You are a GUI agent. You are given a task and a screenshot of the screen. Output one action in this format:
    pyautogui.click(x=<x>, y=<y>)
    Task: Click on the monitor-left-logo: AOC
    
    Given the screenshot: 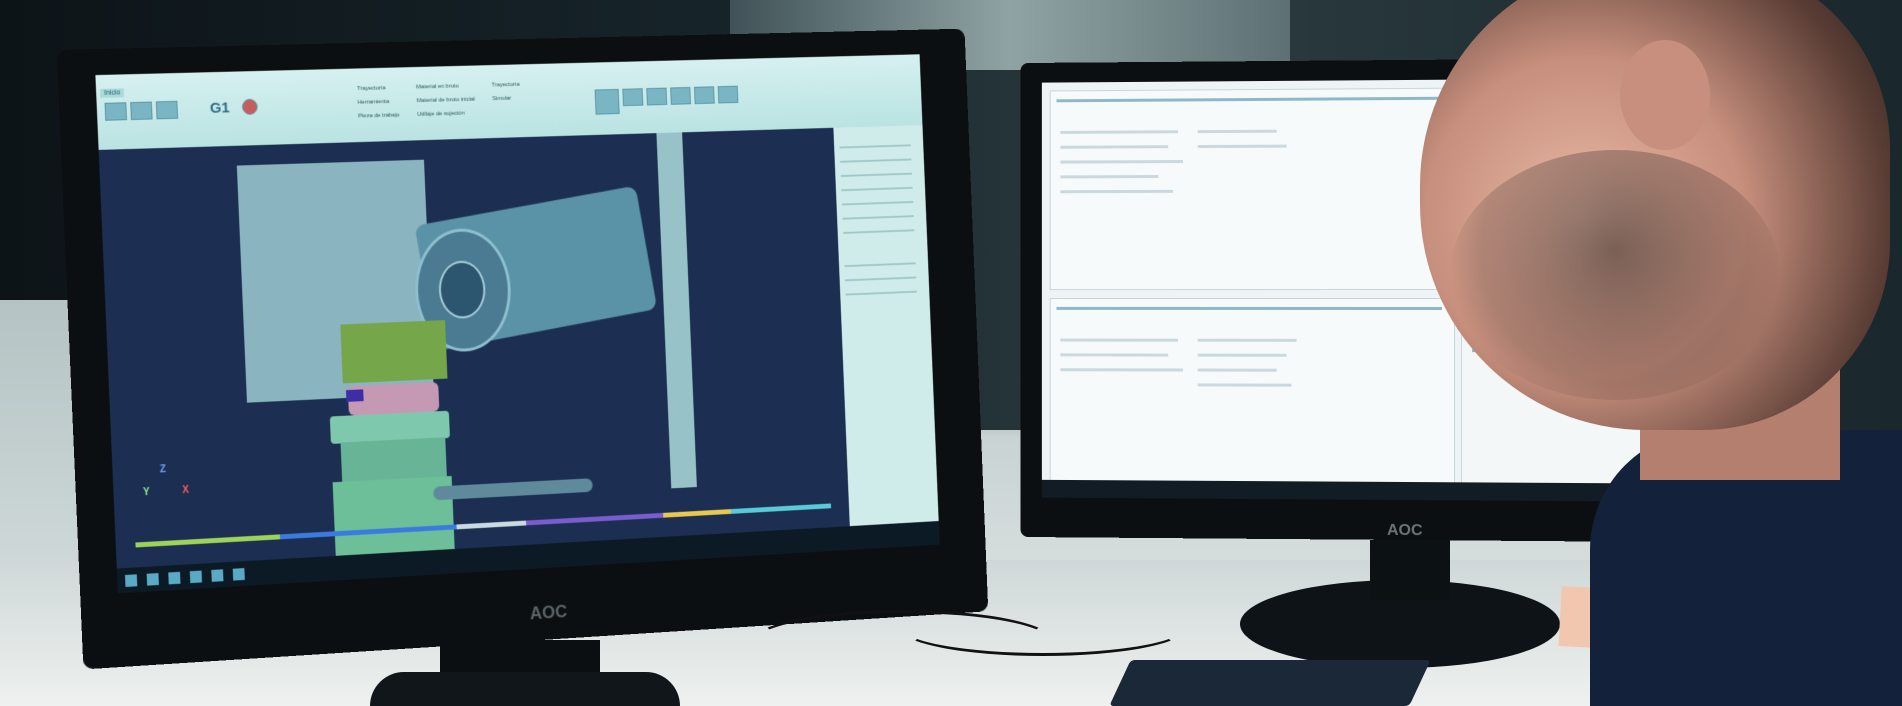 What is the action you would take?
    pyautogui.click(x=548, y=612)
    